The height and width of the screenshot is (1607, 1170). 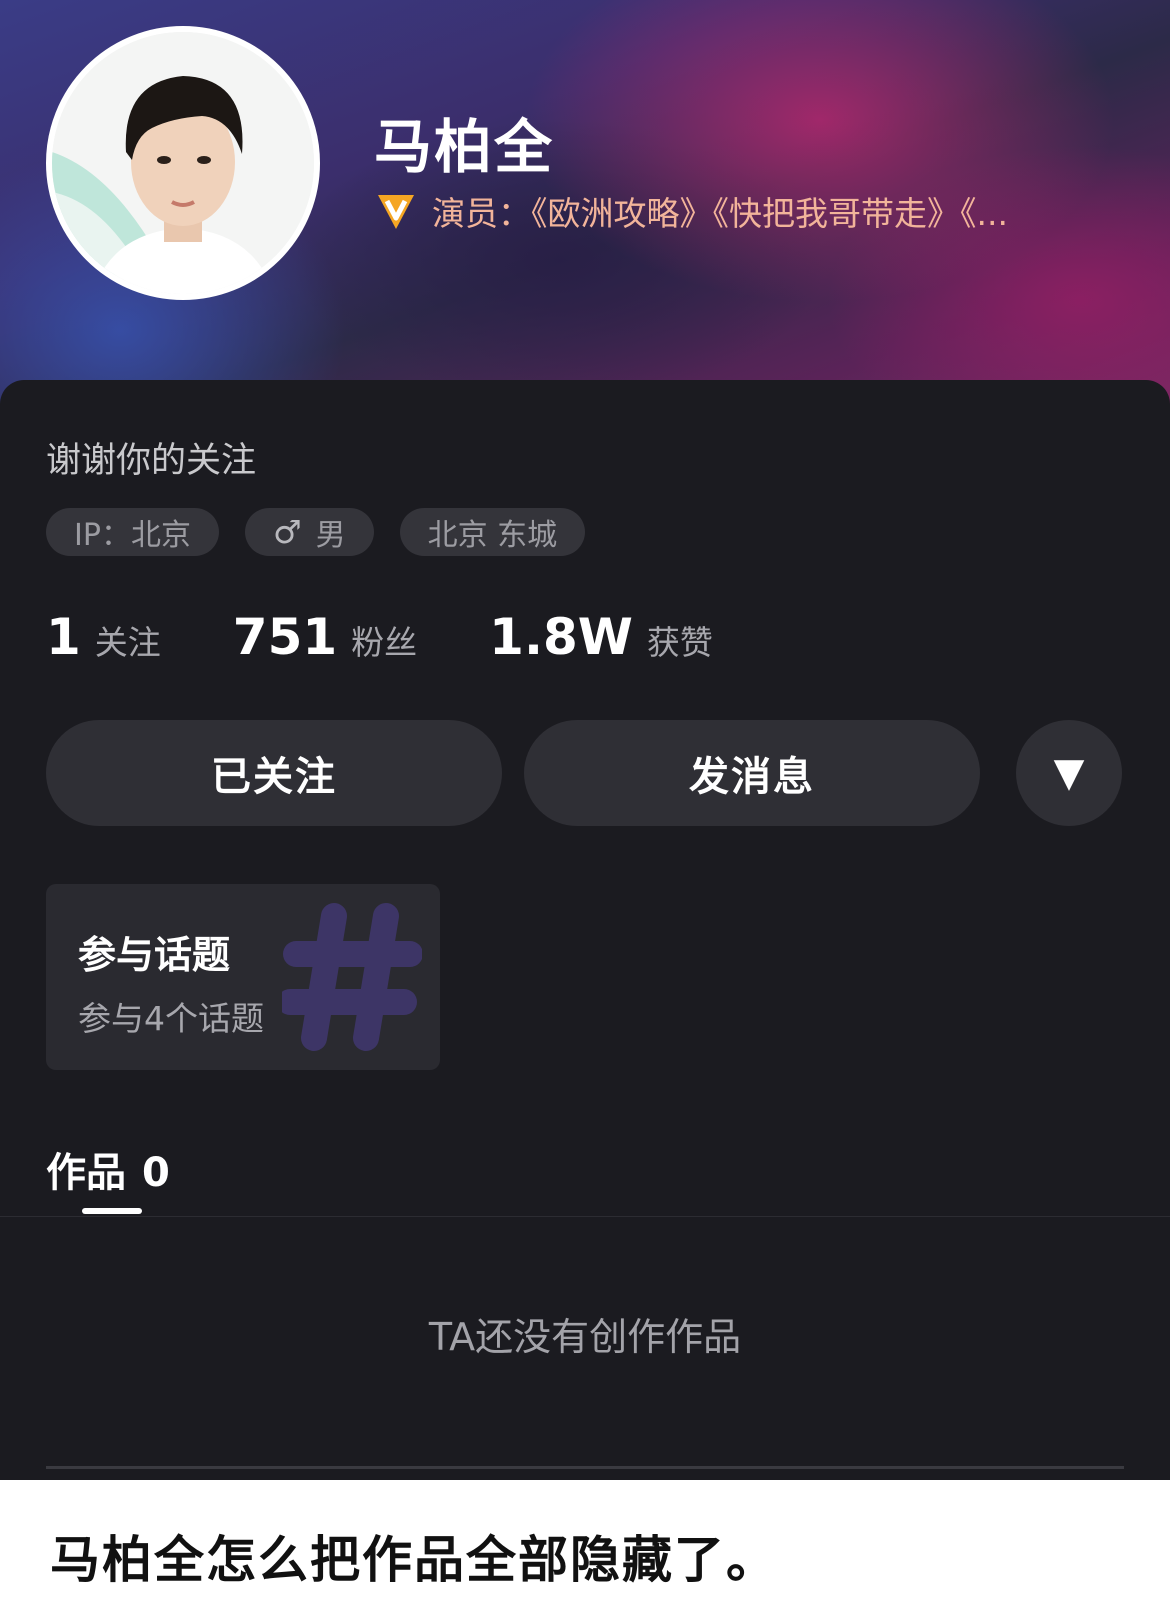 What do you see at coordinates (309, 532) in the screenshot?
I see `gender-tag: ♂ 男` at bounding box center [309, 532].